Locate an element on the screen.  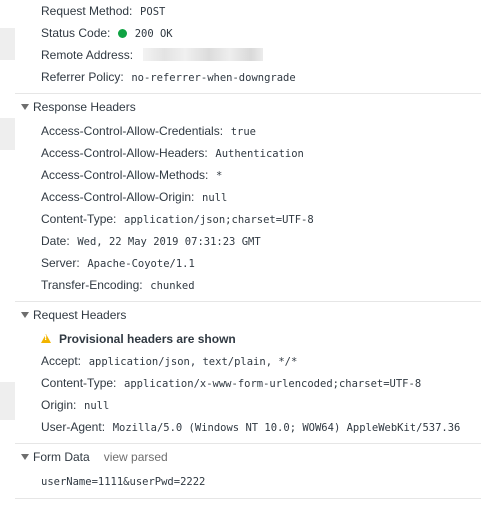
header-value: chunked is located at coordinates (172, 286).